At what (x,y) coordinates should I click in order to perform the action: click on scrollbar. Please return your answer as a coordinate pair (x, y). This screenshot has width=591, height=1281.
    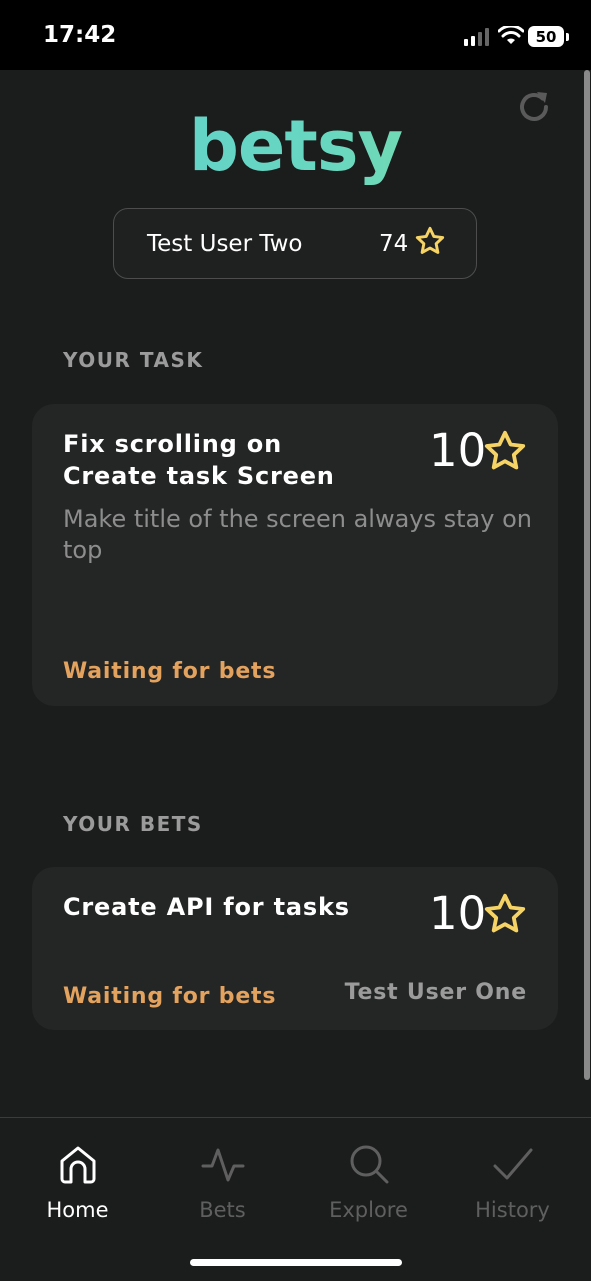
    Looking at the image, I should click on (587, 575).